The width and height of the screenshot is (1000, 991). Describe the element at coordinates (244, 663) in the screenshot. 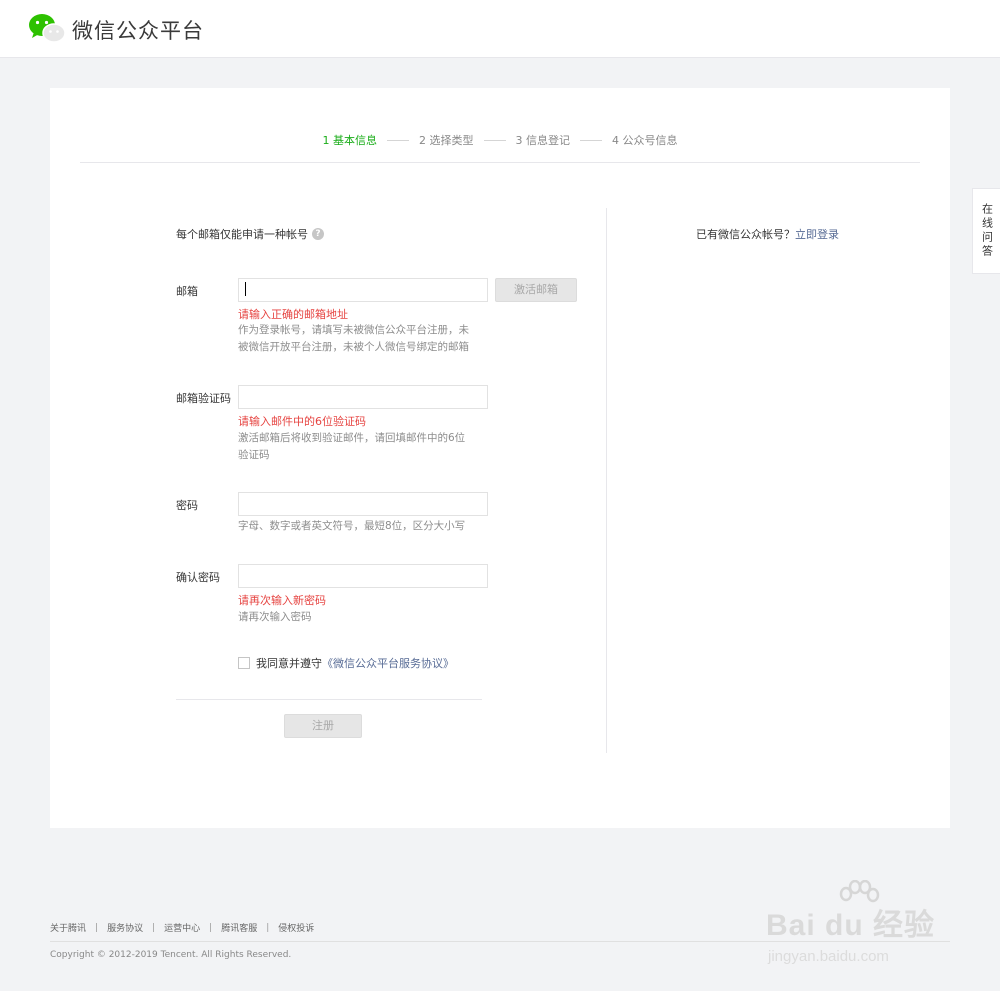

I see `agreement-checkbox` at that location.